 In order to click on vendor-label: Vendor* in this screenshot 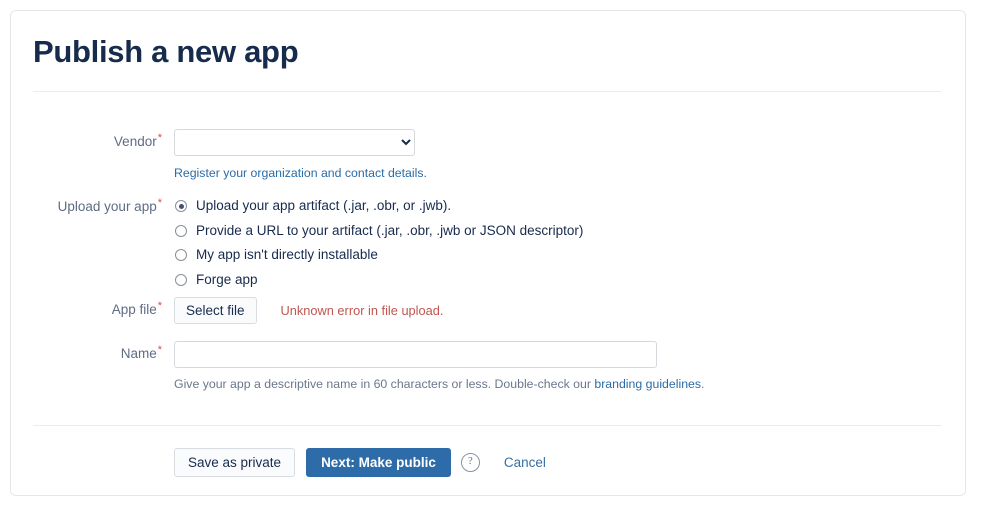, I will do `click(86, 141)`.